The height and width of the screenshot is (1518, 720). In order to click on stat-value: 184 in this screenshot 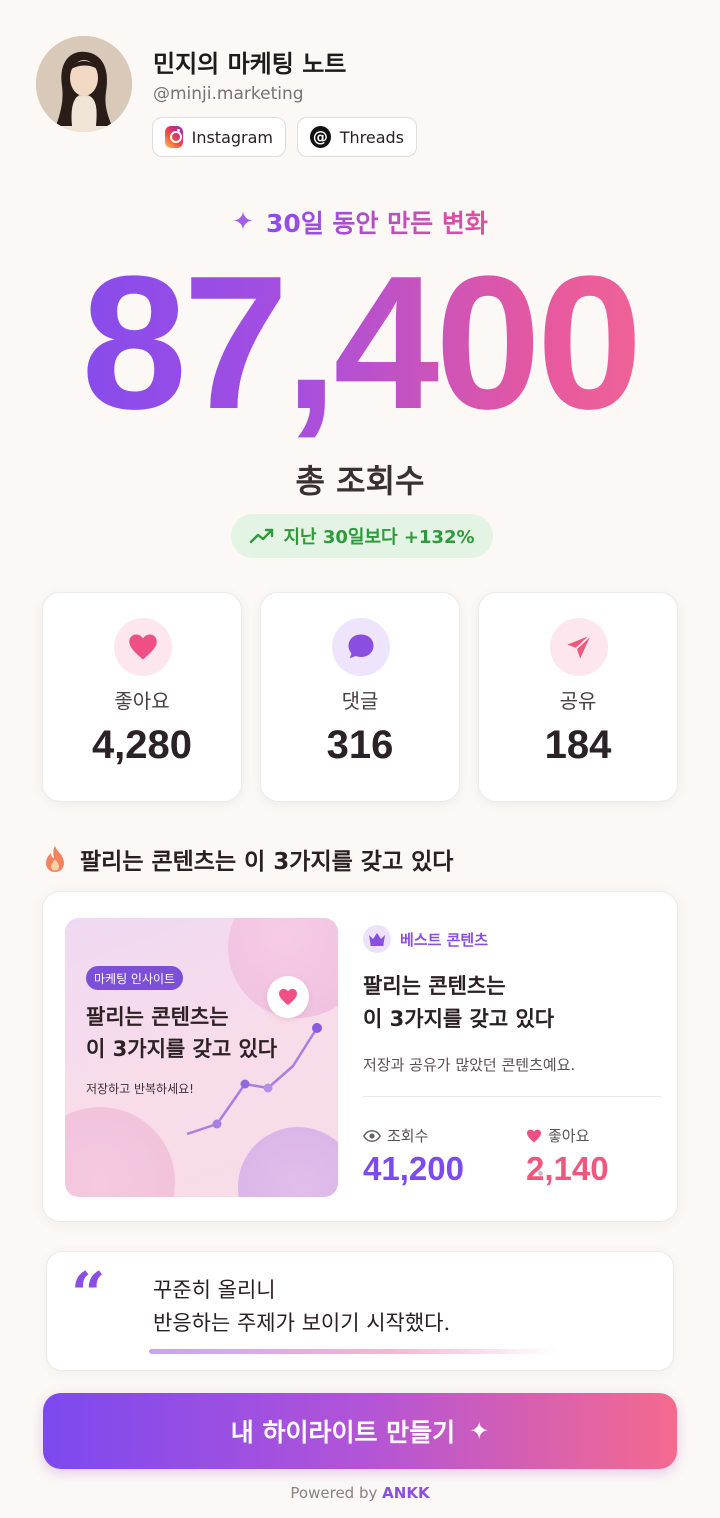, I will do `click(578, 745)`.